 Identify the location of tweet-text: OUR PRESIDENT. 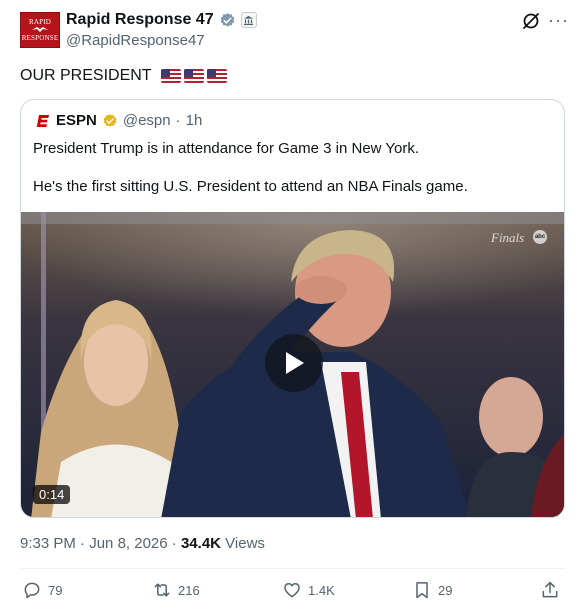
(123, 76).